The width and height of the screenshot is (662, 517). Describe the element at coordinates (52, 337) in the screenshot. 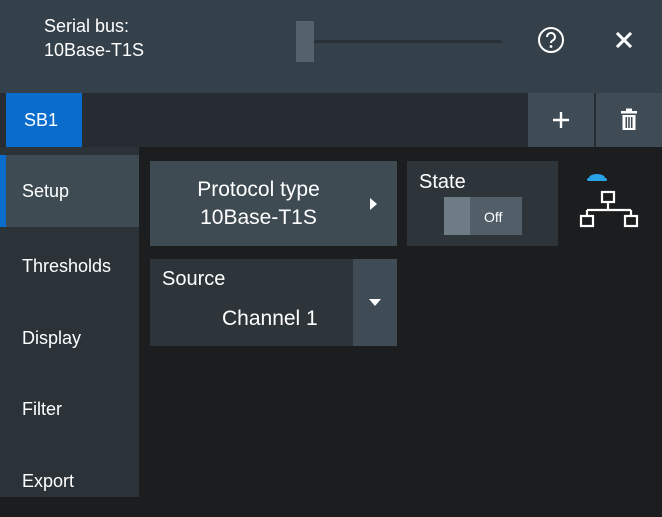

I see `sidebar-item-label: Display` at that location.